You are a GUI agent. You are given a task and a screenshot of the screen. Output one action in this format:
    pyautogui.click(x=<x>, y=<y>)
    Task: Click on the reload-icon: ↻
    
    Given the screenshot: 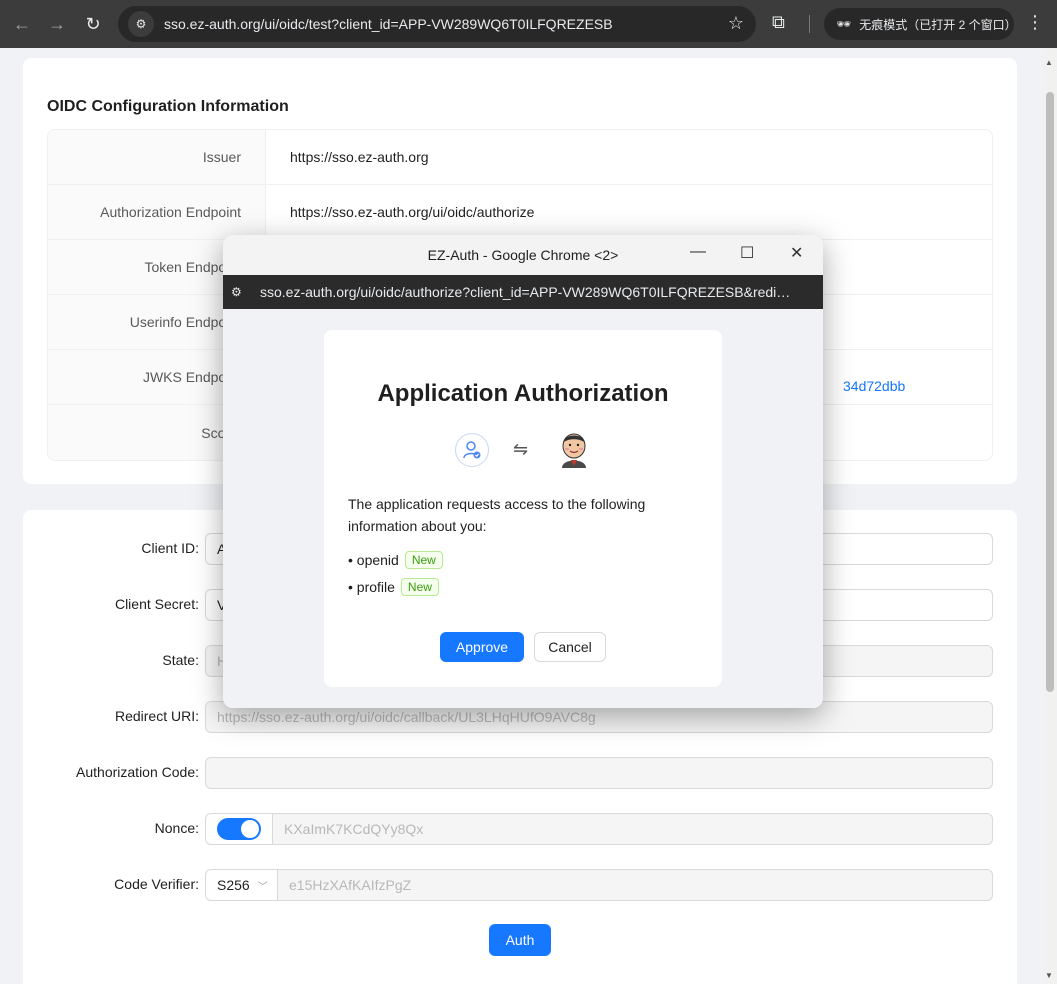 What is the action you would take?
    pyautogui.click(x=93, y=24)
    